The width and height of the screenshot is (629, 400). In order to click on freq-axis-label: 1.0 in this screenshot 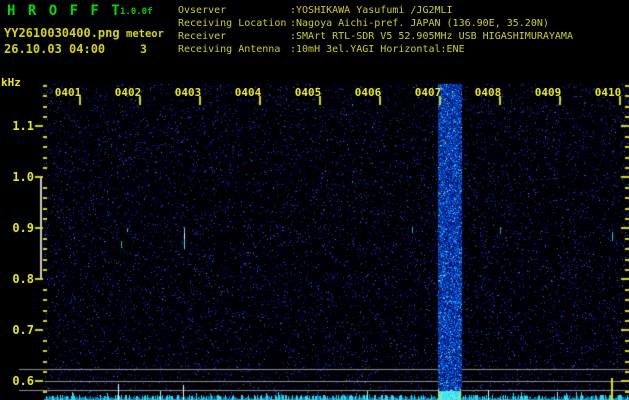, I will do `click(23, 177)`.